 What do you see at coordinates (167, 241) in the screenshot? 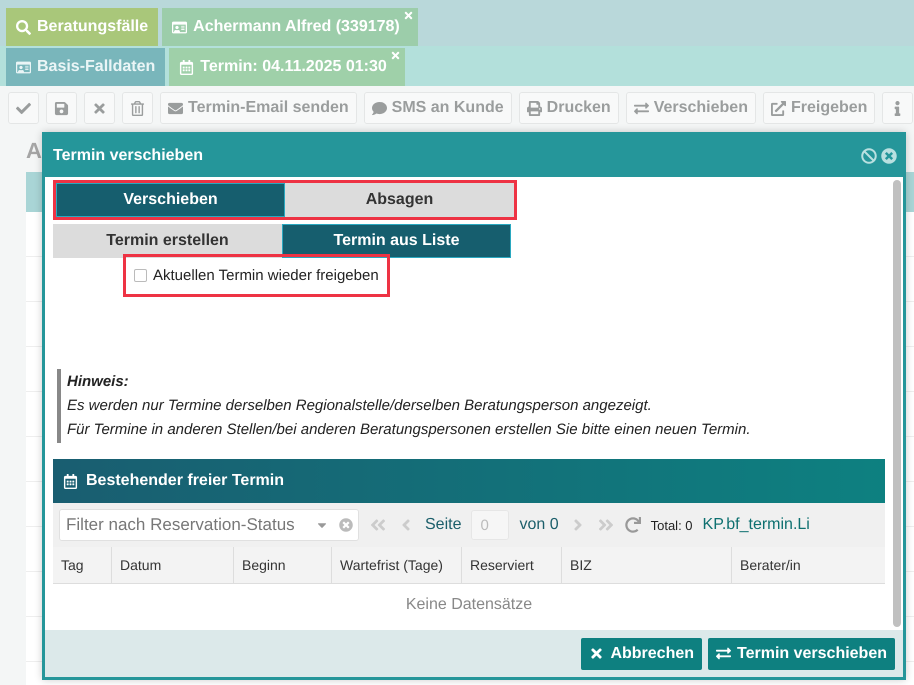
I see `segment-tab: Termin erstellen` at bounding box center [167, 241].